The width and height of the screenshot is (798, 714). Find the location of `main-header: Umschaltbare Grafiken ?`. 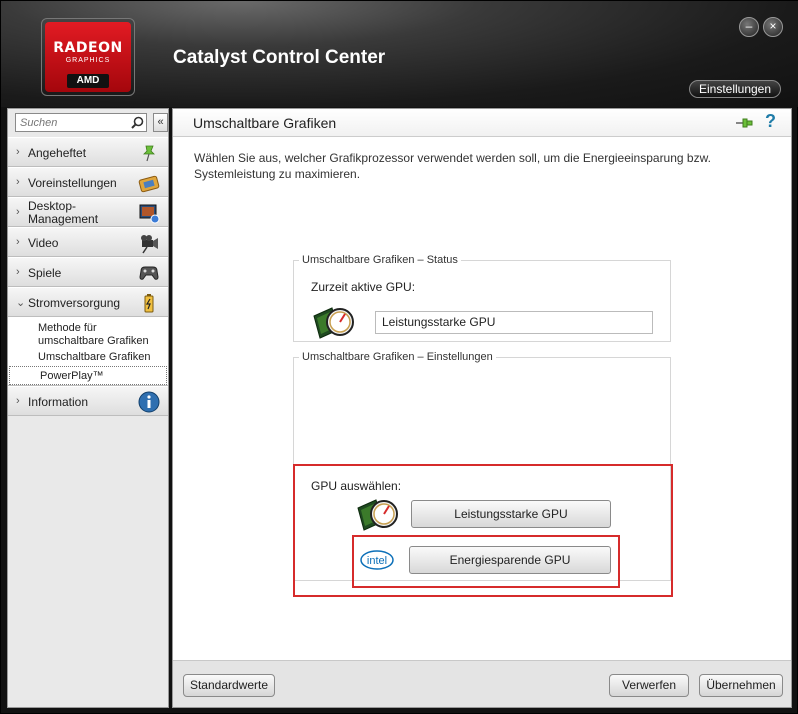

main-header: Umschaltbare Grafiken ? is located at coordinates (482, 123).